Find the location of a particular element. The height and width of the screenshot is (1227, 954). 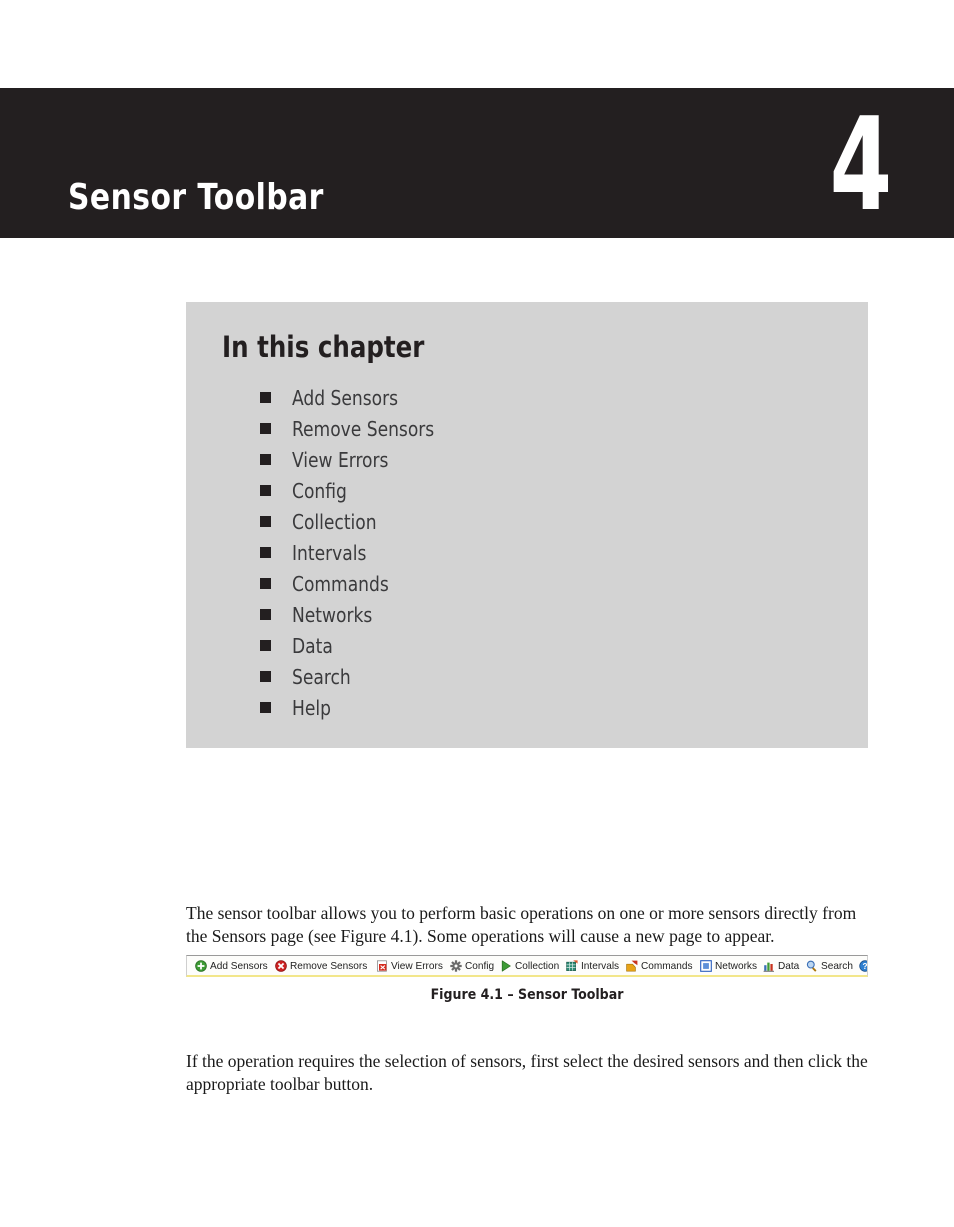

figure-caption: Figure 4.1 – Sensor Toolbar is located at coordinates (527, 995).